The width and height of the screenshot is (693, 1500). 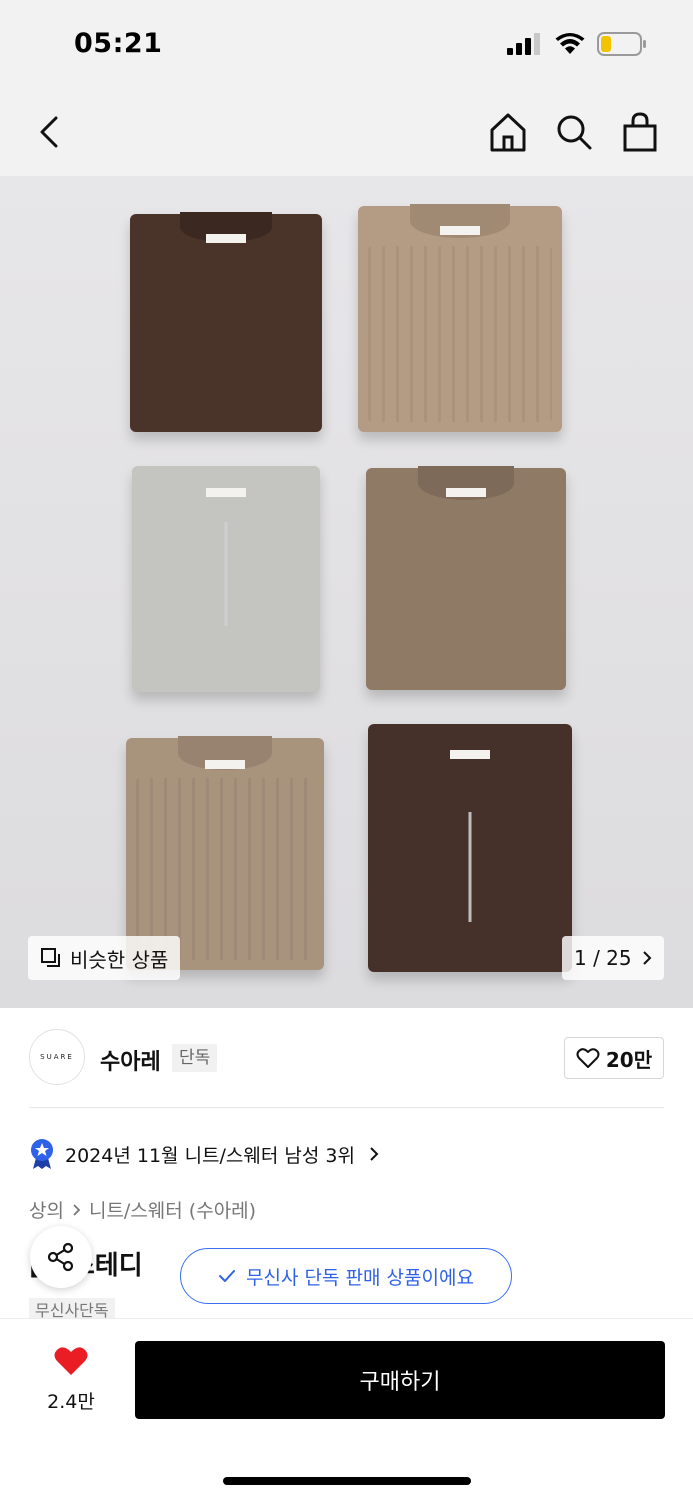 What do you see at coordinates (71, 1361) in the screenshot?
I see `heart-filled-icon` at bounding box center [71, 1361].